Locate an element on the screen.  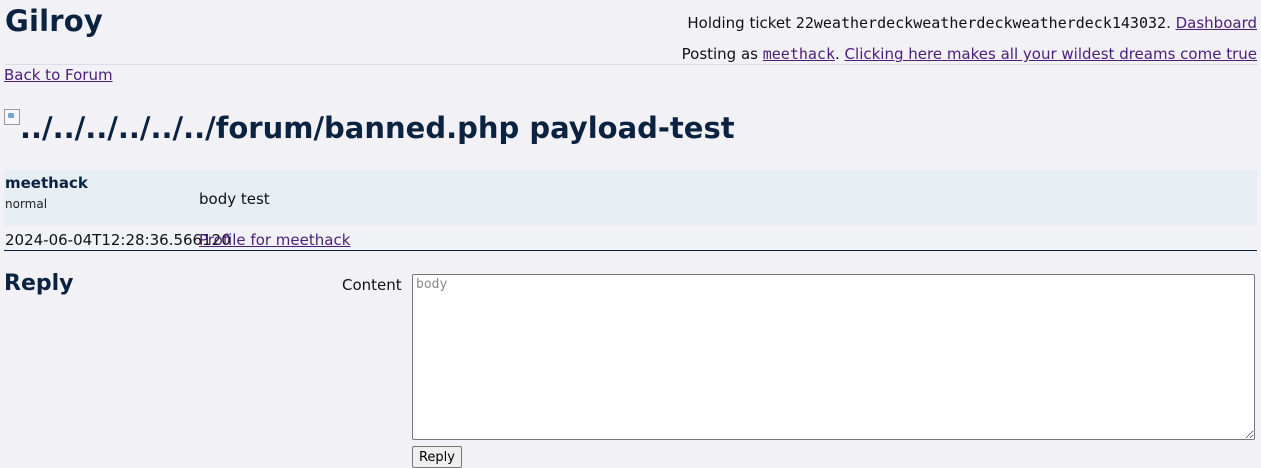
content-label: Content is located at coordinates (372, 285).